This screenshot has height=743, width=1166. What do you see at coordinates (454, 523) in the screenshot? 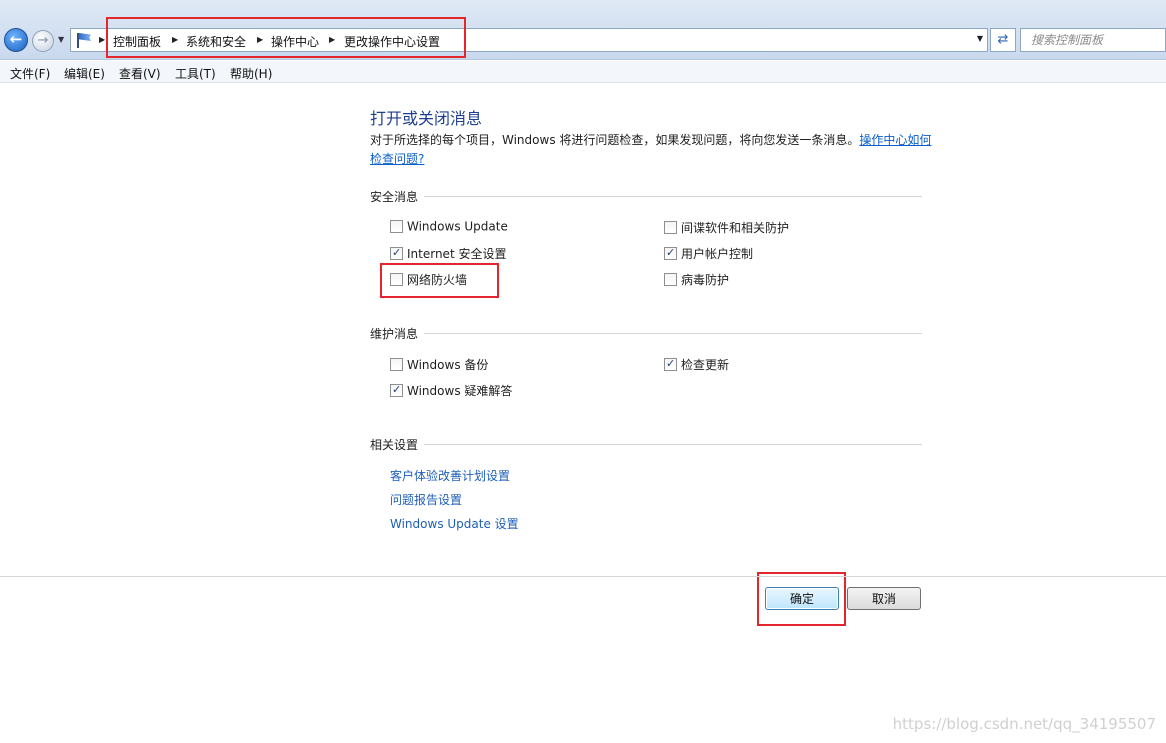
I see `link-windows-update-settings: Windows Update 设置` at bounding box center [454, 523].